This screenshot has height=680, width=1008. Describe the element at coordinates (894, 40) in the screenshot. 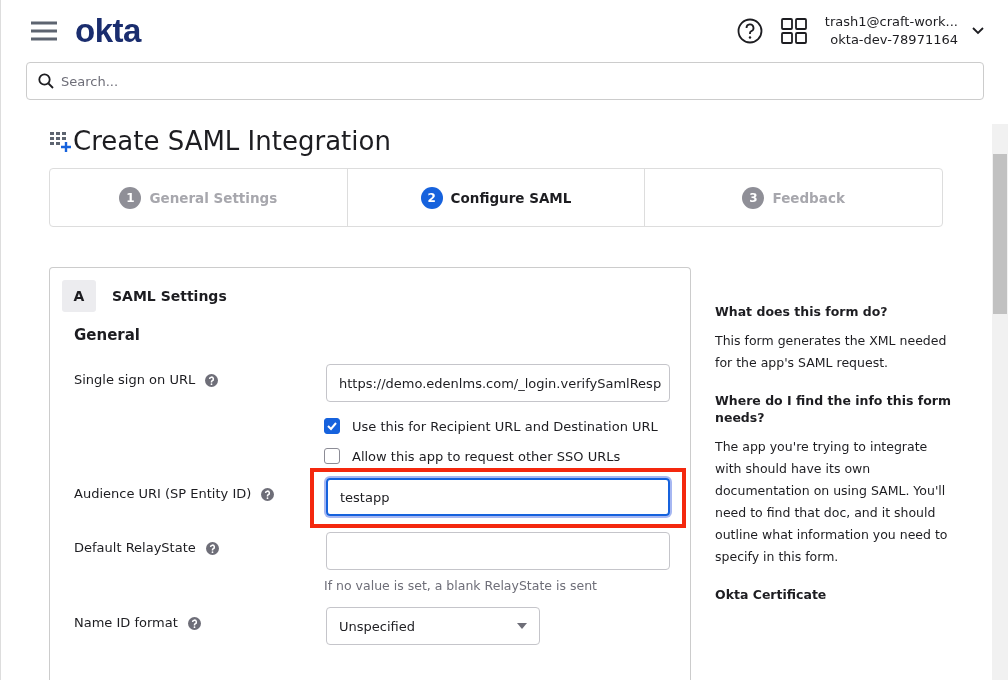

I see `org-name: okta-dev-78971164` at that location.